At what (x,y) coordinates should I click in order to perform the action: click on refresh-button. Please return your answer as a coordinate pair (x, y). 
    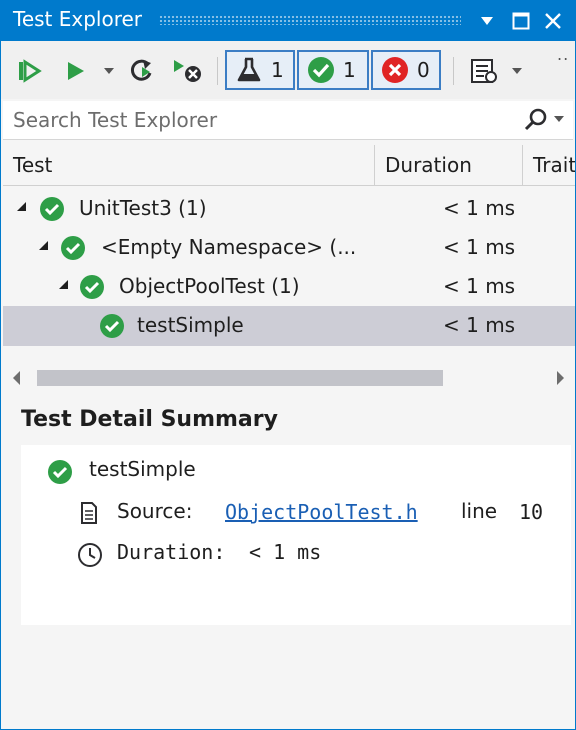
    Looking at the image, I should click on (143, 71).